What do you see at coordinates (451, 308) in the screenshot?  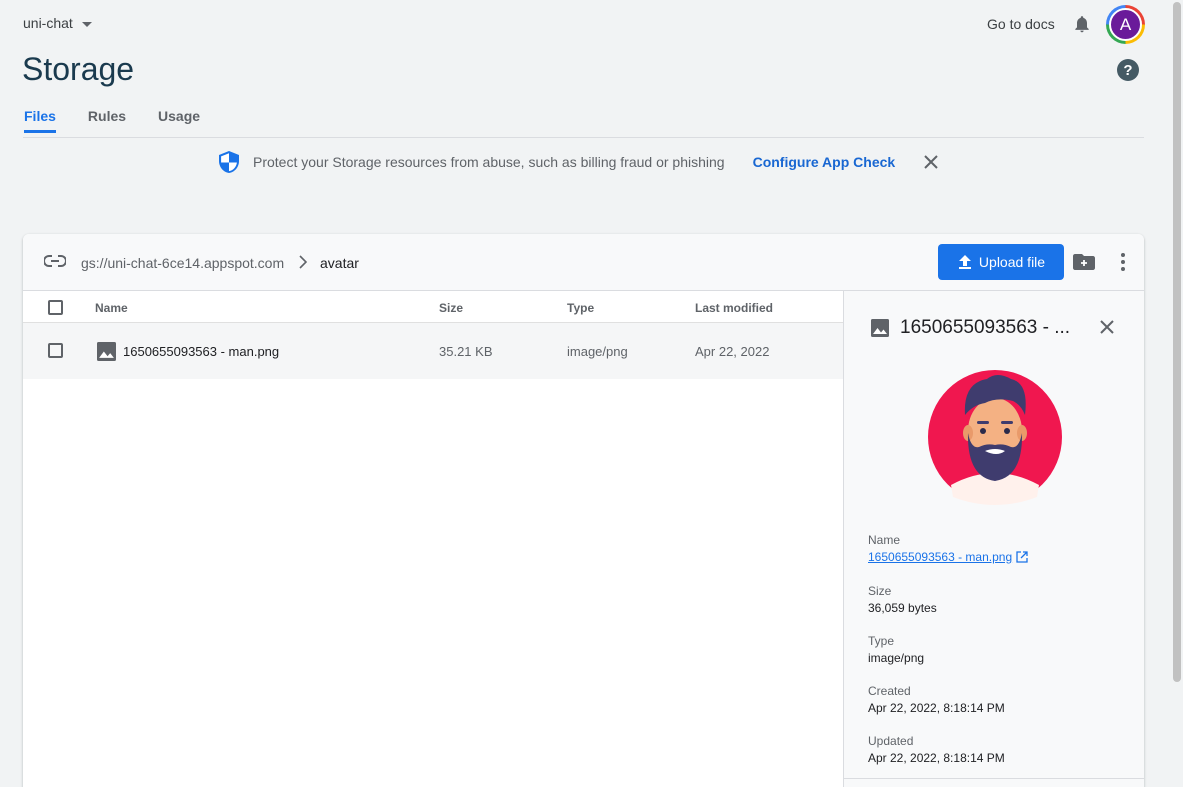 I see `column-size: Size` at bounding box center [451, 308].